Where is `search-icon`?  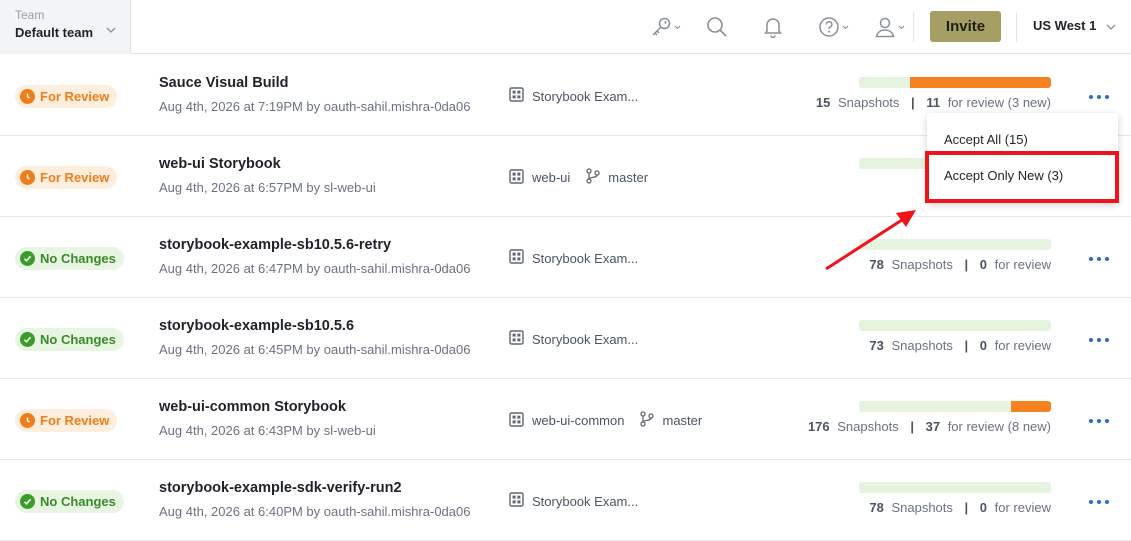
search-icon is located at coordinates (717, 27).